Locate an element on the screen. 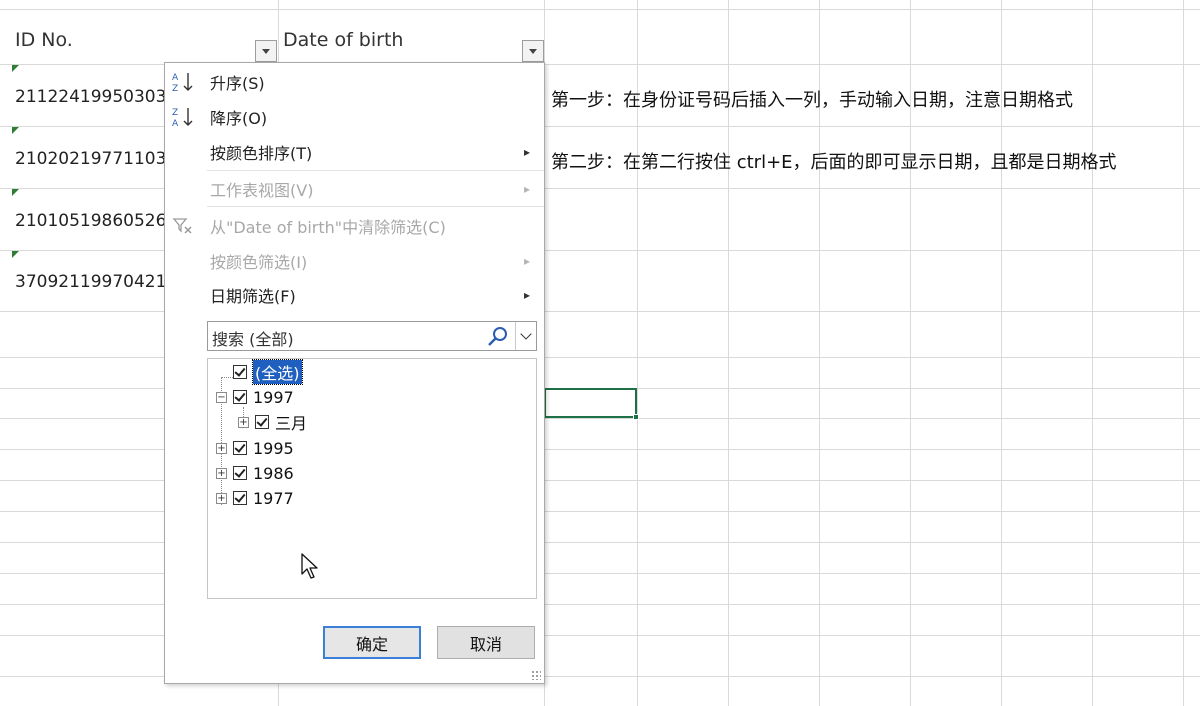  search-placeholder: 搜索 (全部) is located at coordinates (253, 339).